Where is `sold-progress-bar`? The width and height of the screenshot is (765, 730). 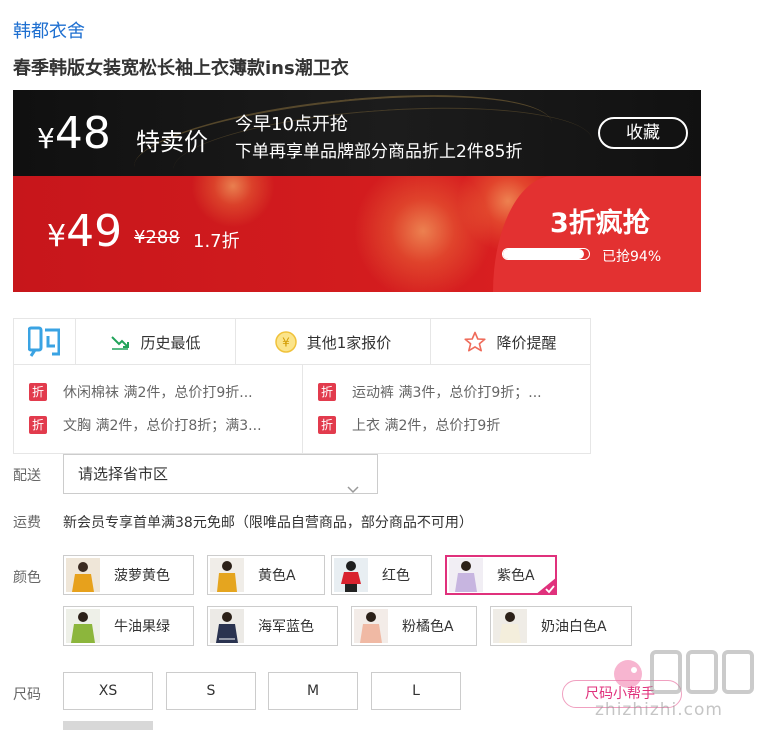 sold-progress-bar is located at coordinates (546, 254).